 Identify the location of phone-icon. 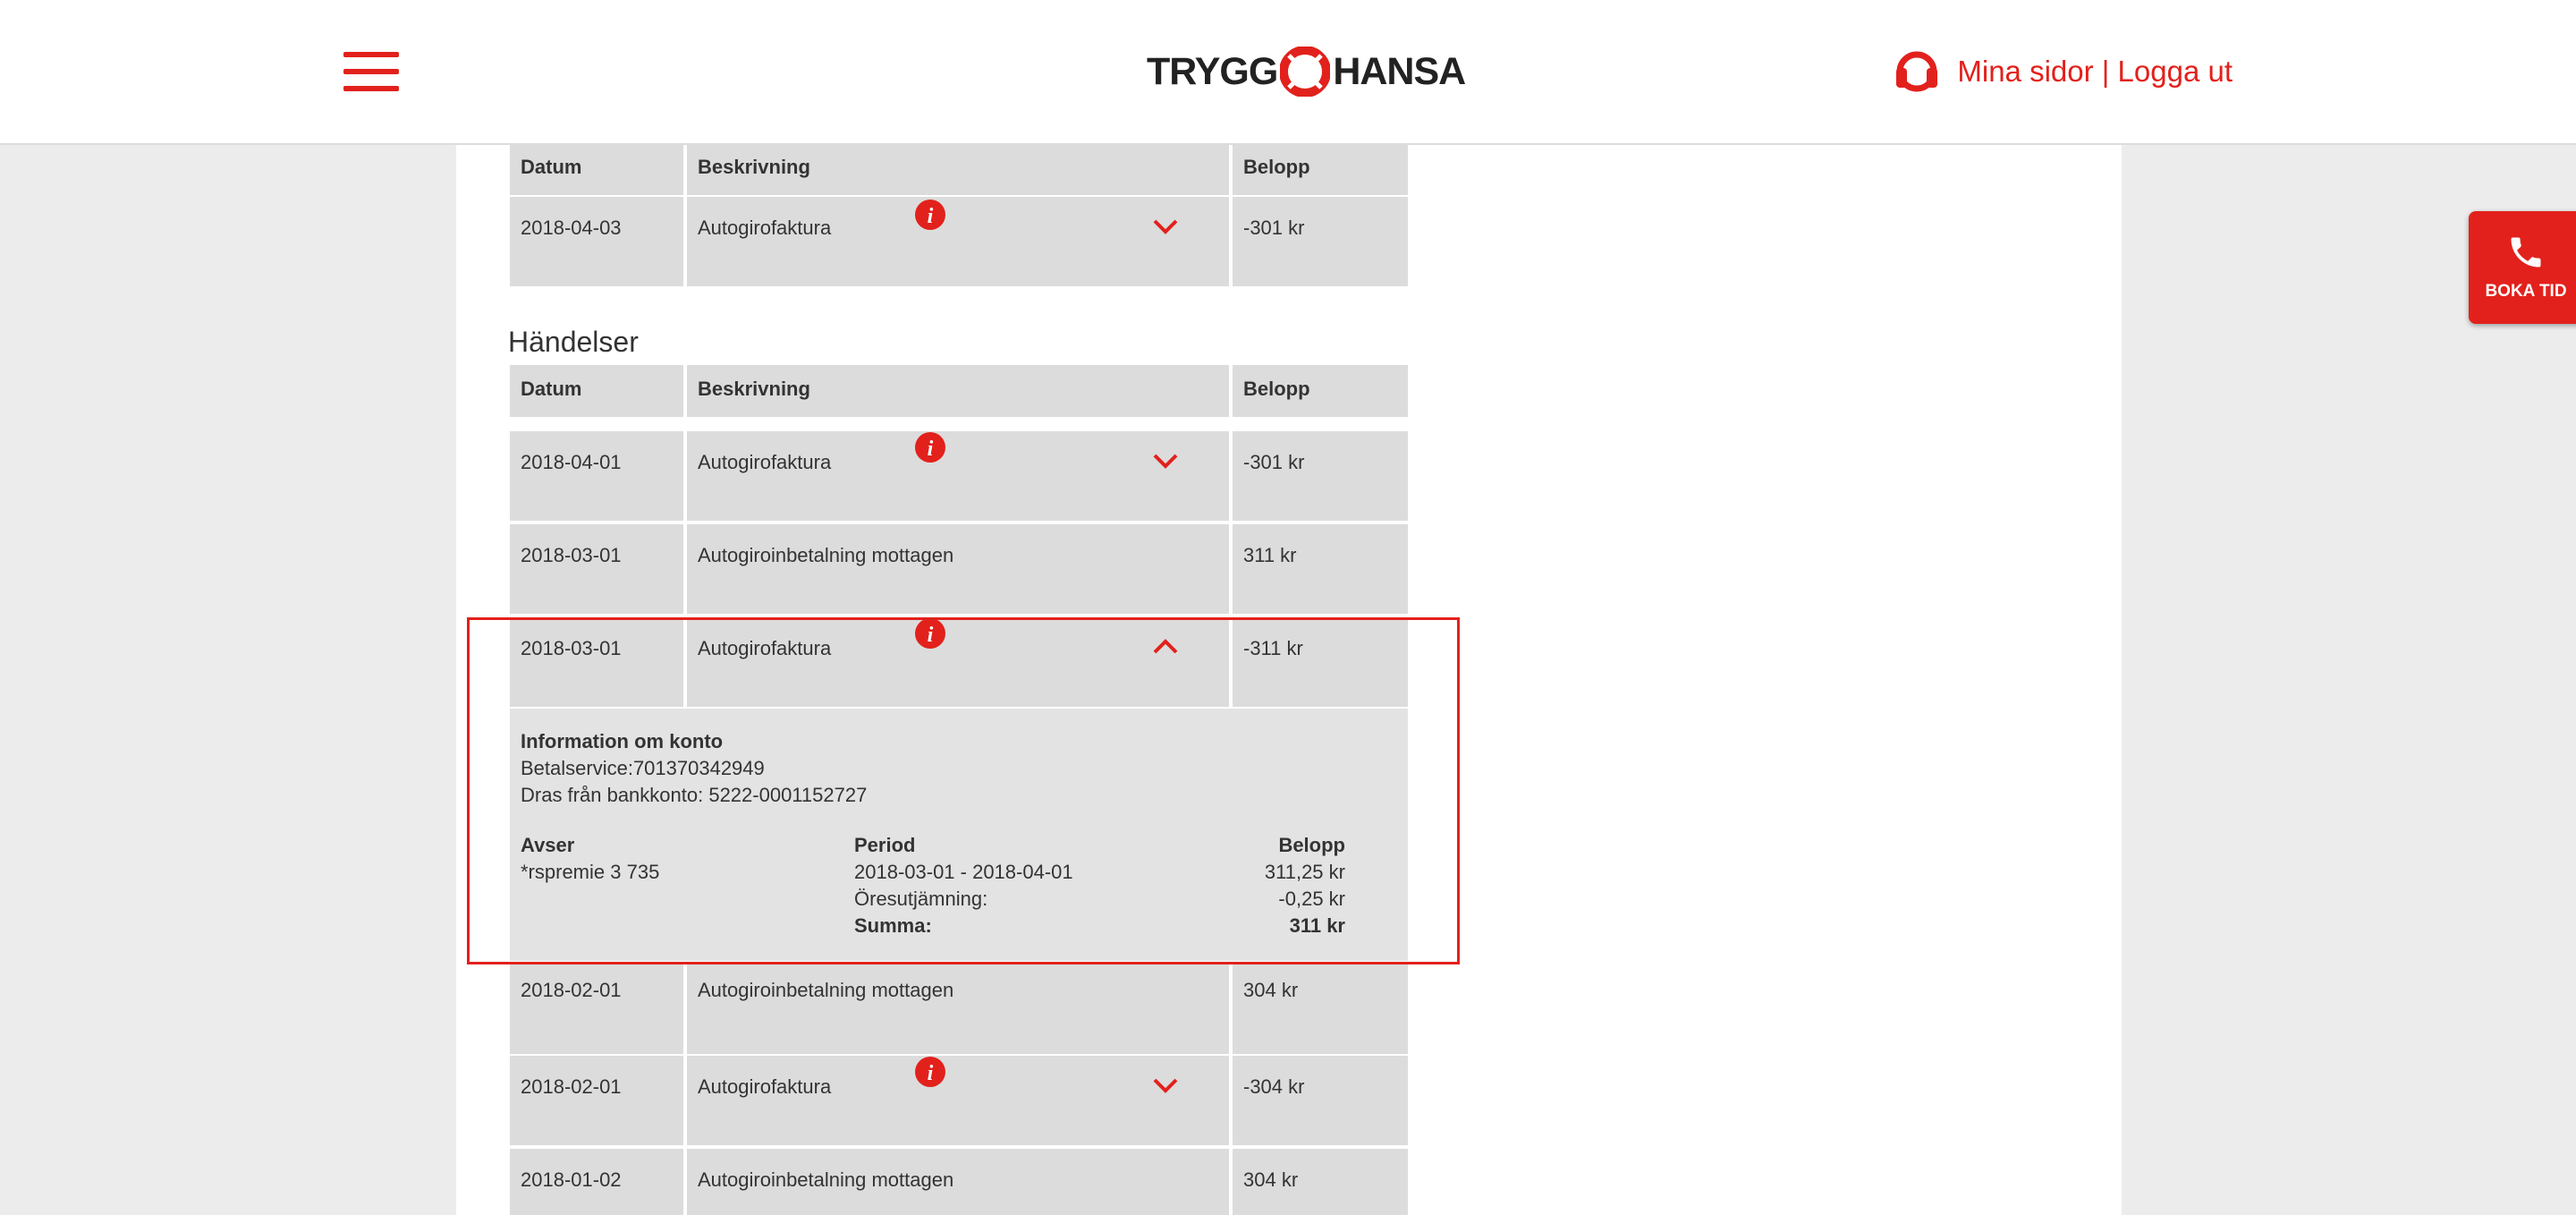
(2526, 253).